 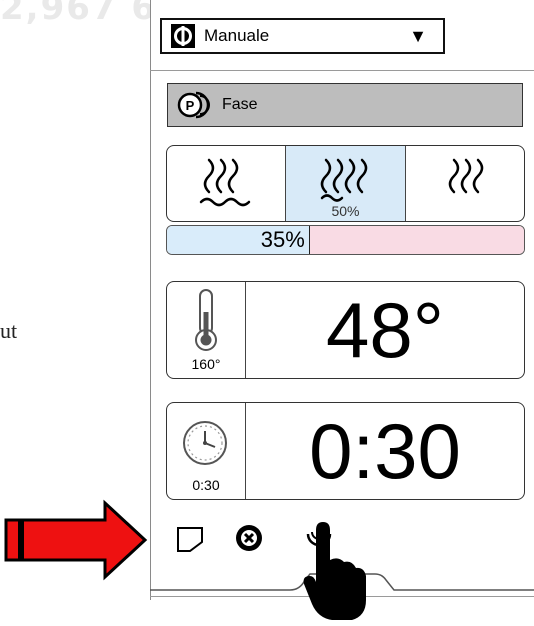 I want to click on timer-setpoint: 0:30, so click(x=206, y=451).